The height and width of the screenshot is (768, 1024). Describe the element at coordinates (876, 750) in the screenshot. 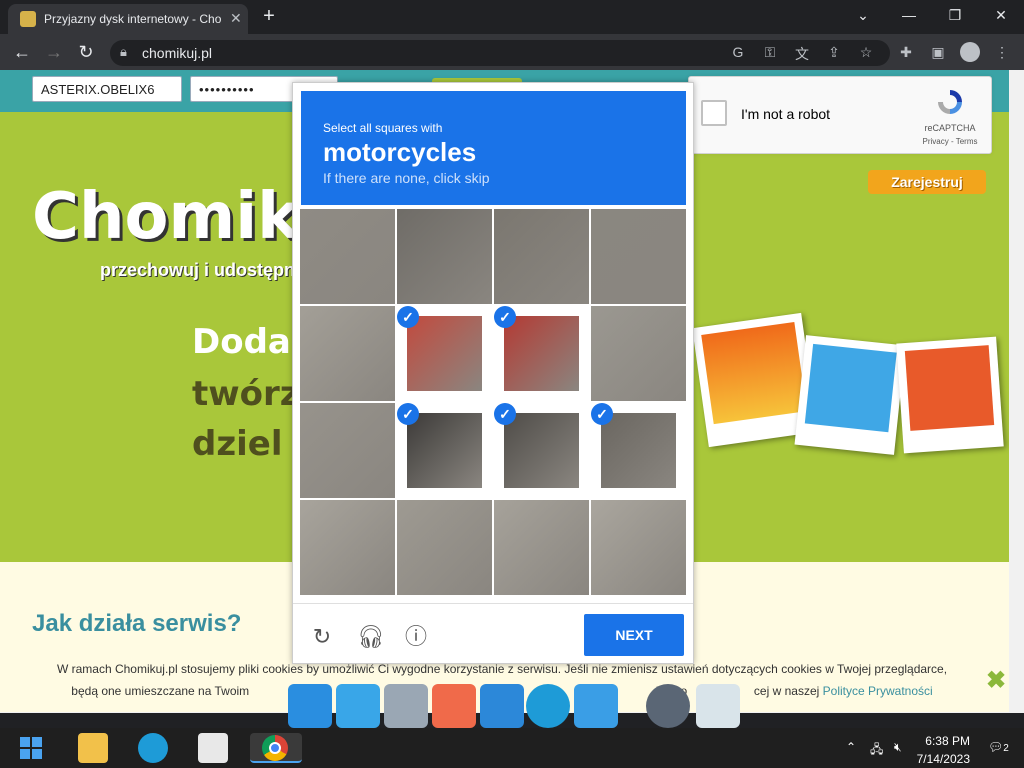

I see `network-tray-icon: 🖧` at that location.